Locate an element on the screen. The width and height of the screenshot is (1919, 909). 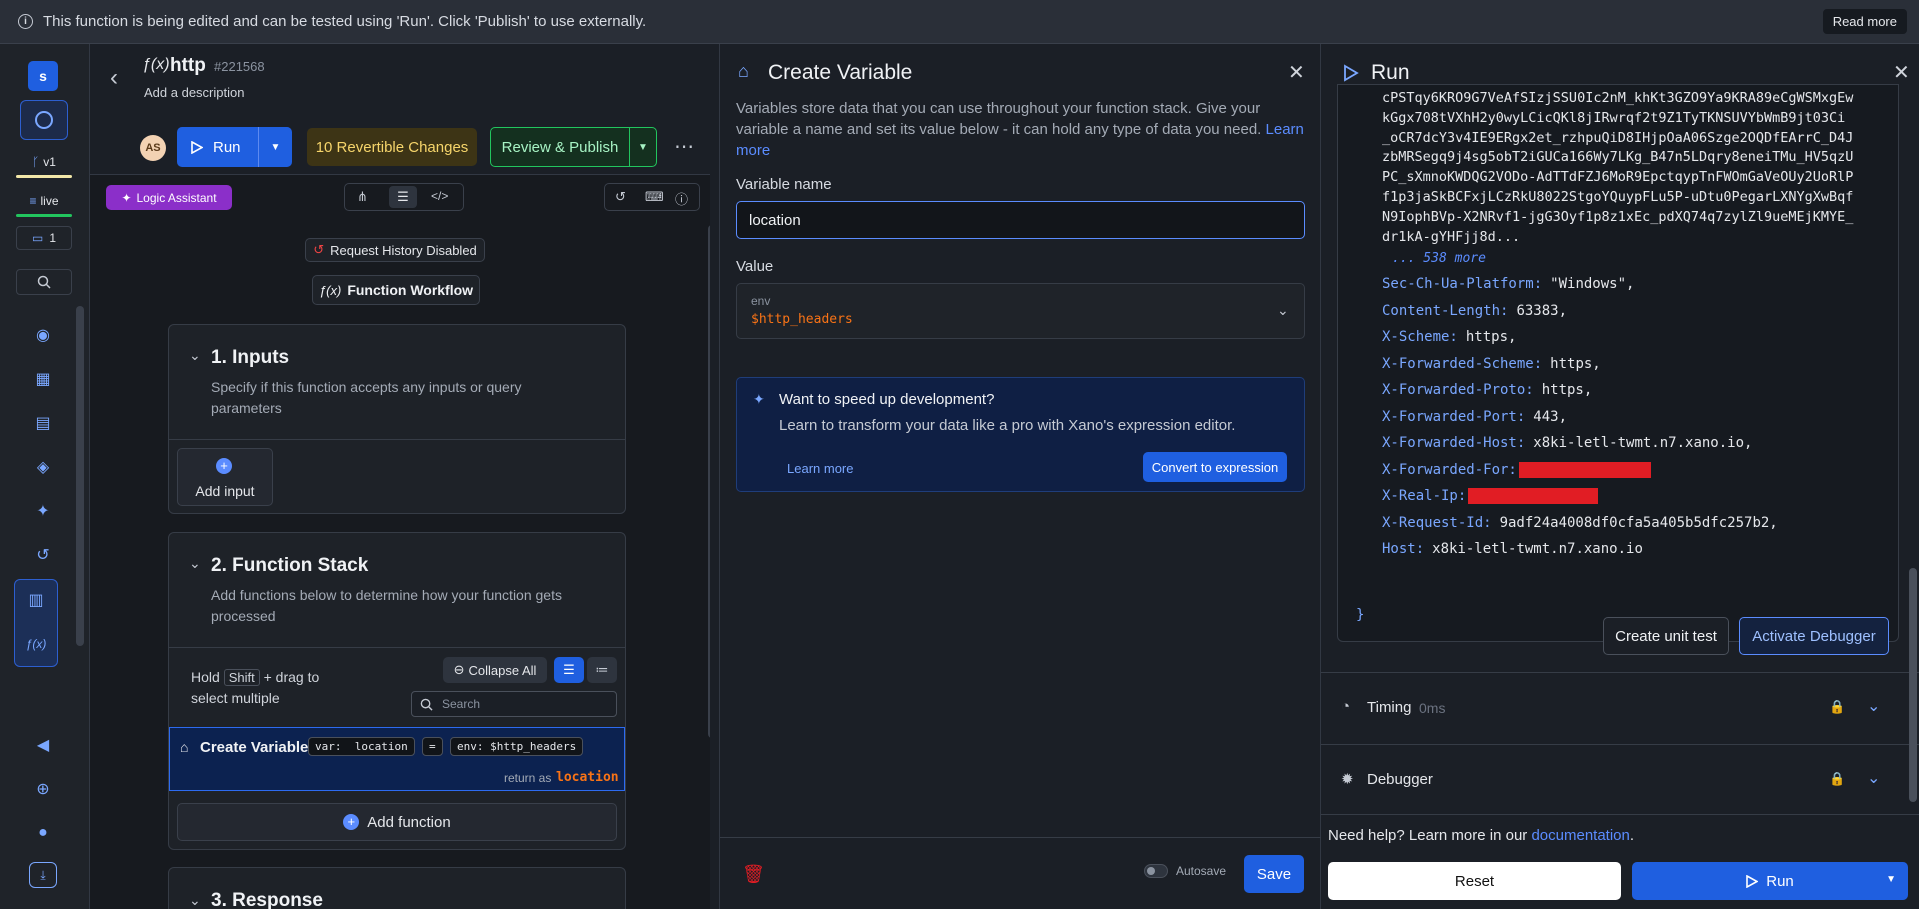
more-indicator: ... 538 more is located at coordinates (1439, 258).